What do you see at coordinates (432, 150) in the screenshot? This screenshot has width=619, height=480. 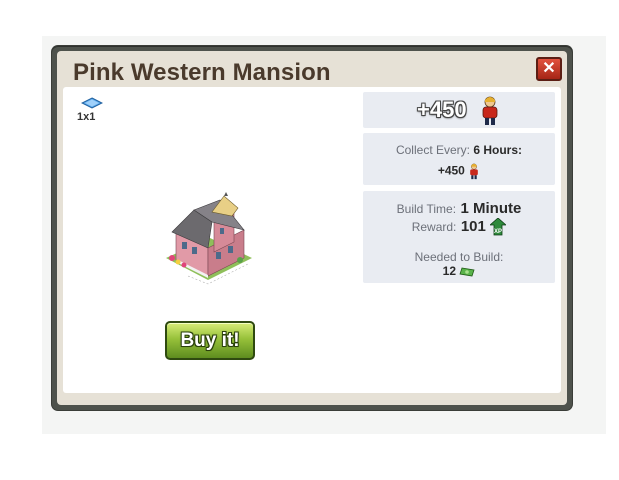 I see `collect-label: Collect Every:` at bounding box center [432, 150].